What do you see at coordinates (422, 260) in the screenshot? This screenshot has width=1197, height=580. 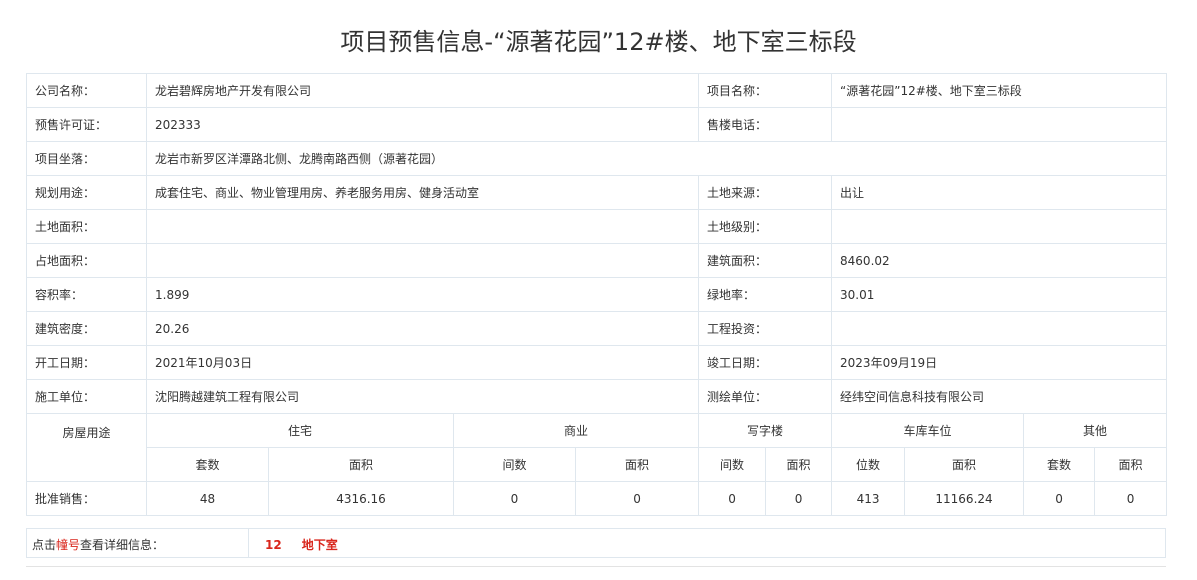 I see `footprint-value` at bounding box center [422, 260].